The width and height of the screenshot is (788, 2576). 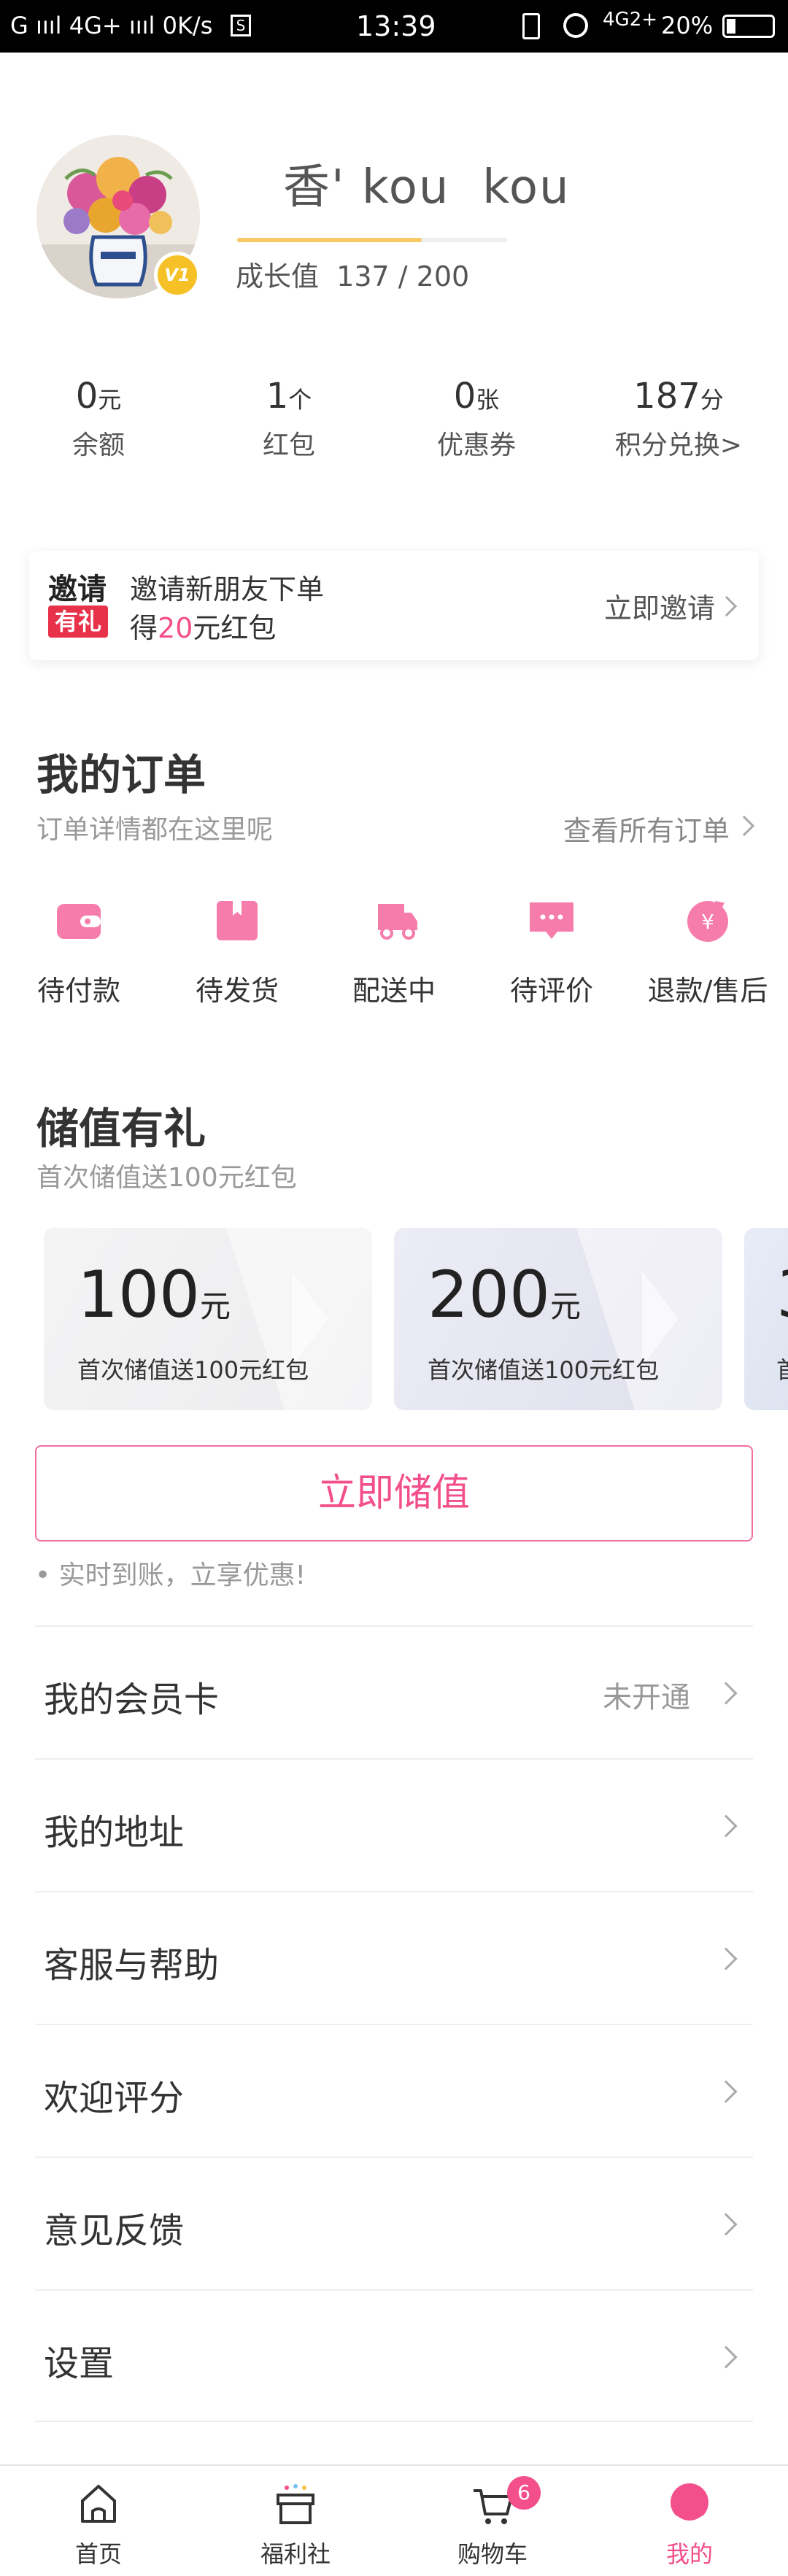 I want to click on menu-feedback: 意见反馈, so click(x=394, y=2223).